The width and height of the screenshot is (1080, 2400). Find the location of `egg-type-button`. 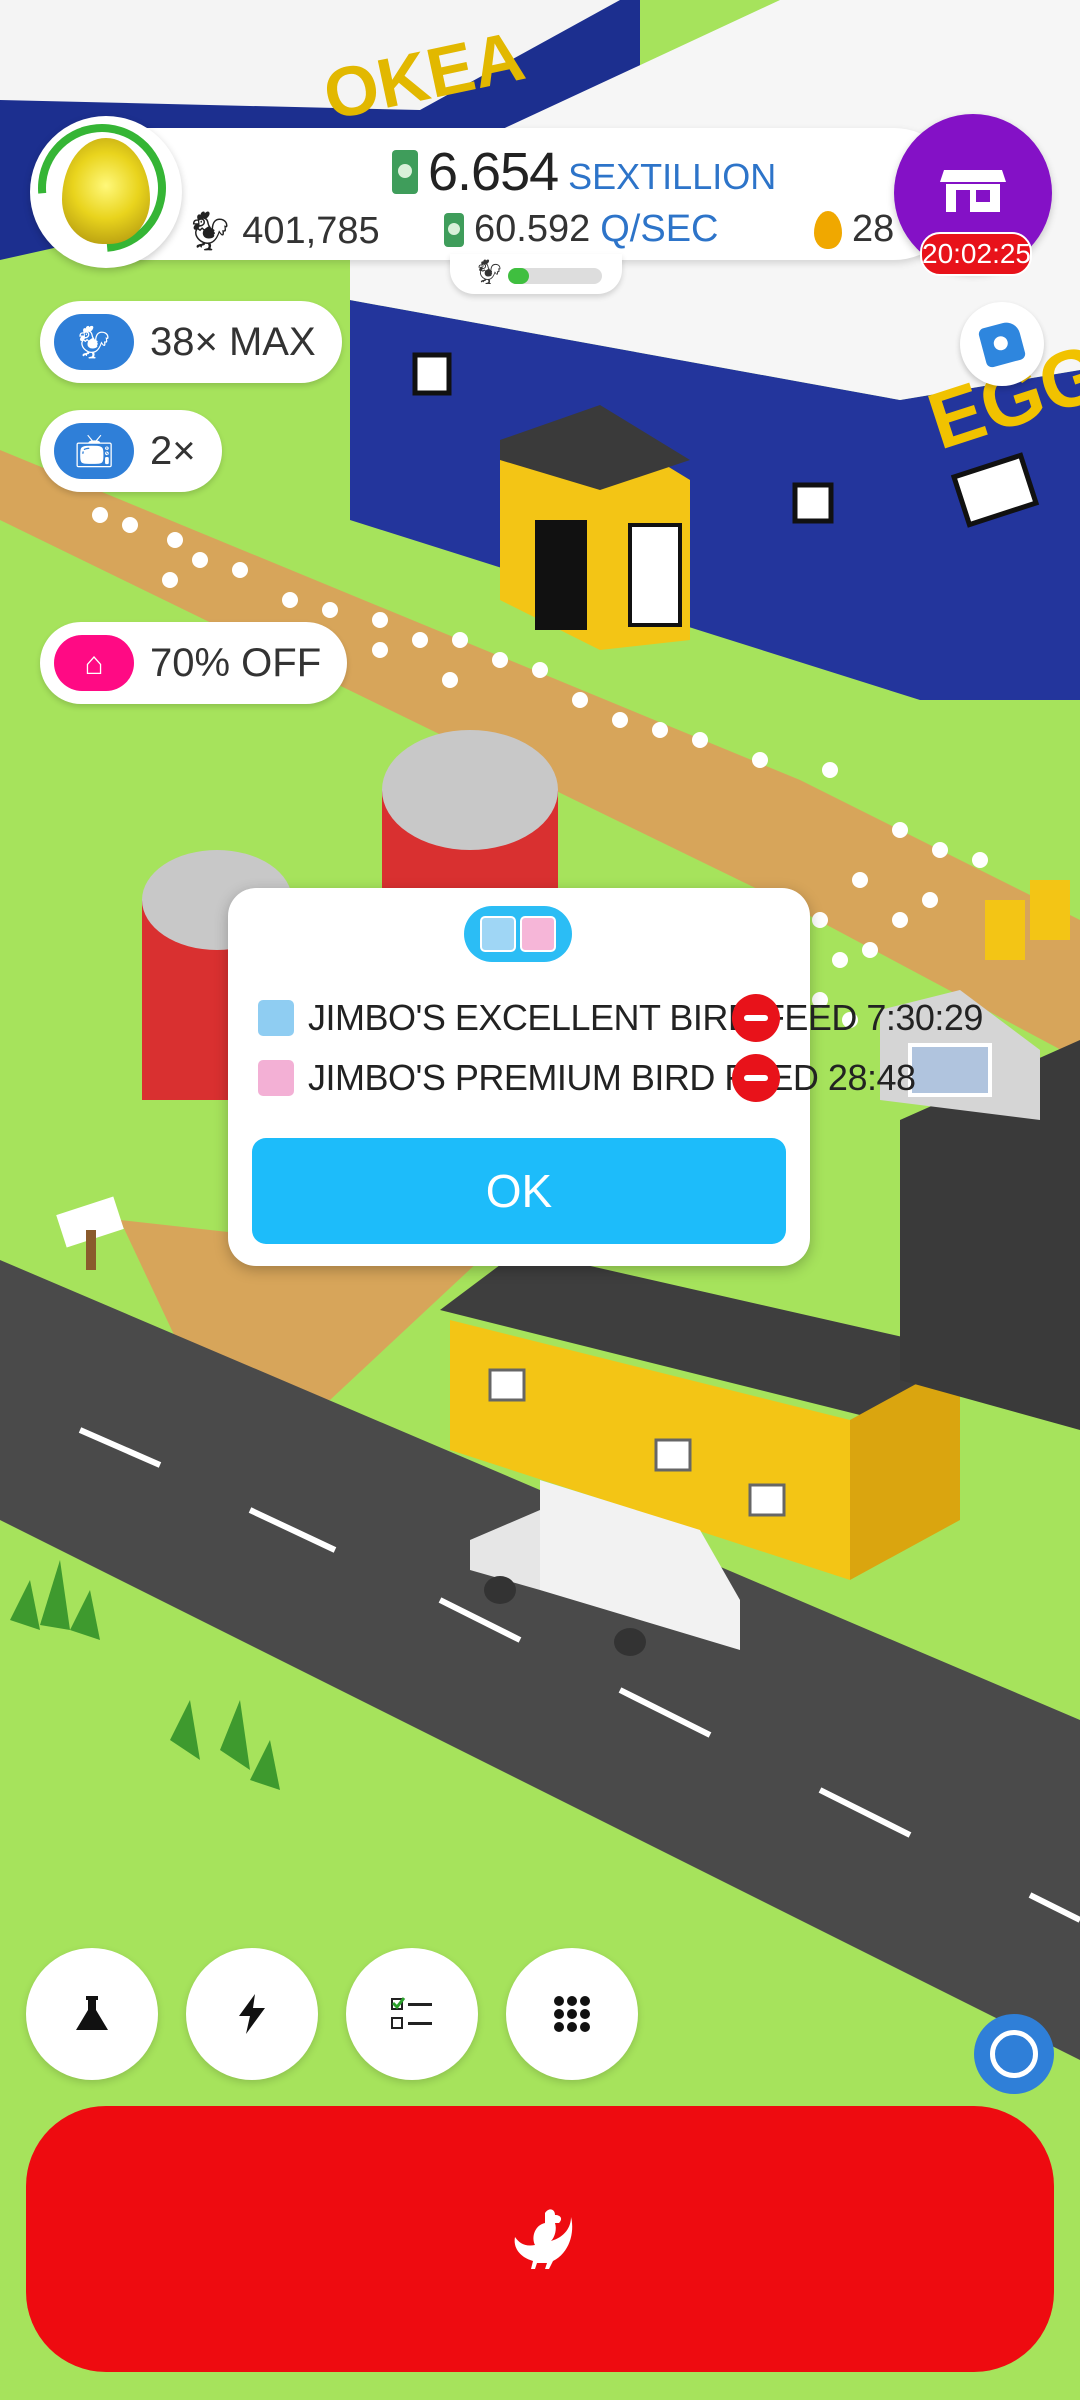

egg-type-button is located at coordinates (102, 188).